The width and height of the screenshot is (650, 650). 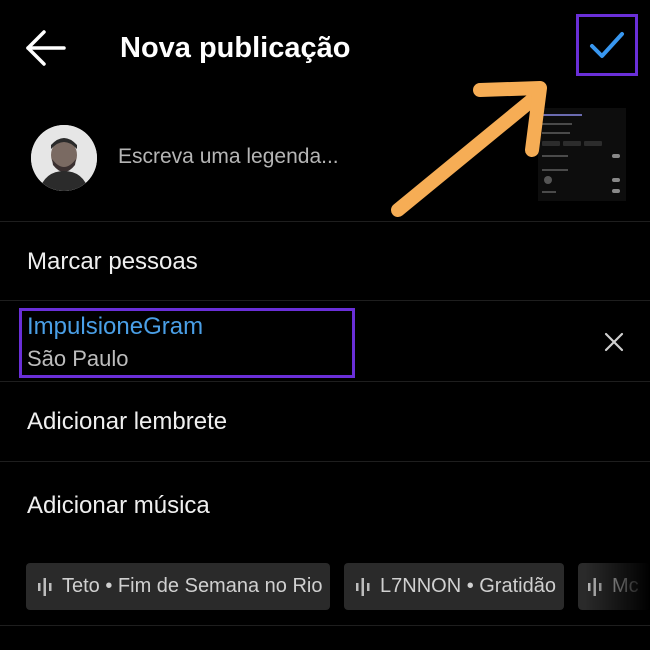 I want to click on checkmark-icon, so click(x=607, y=45).